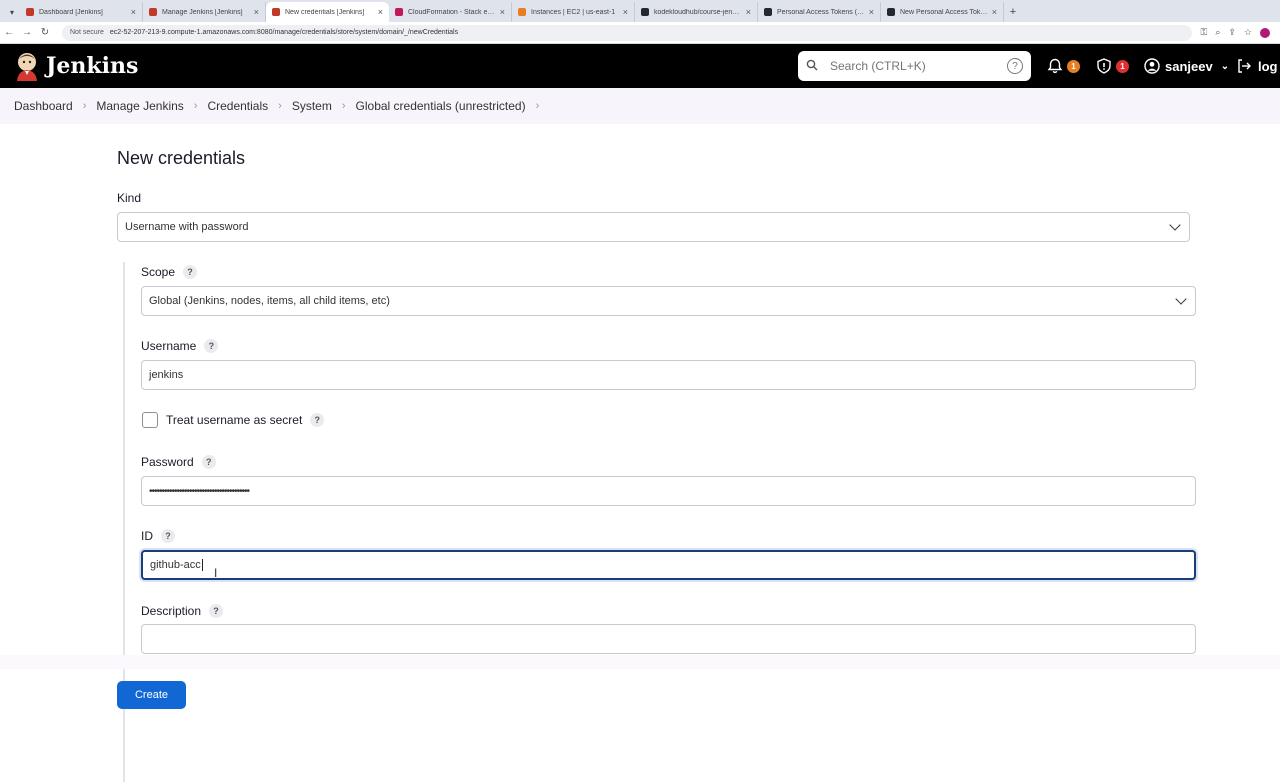 The image size is (1280, 782). What do you see at coordinates (1240, 32) in the screenshot?
I see `browser-toolbar-icons: ⚿ ⌕ ⇪ ☆` at bounding box center [1240, 32].